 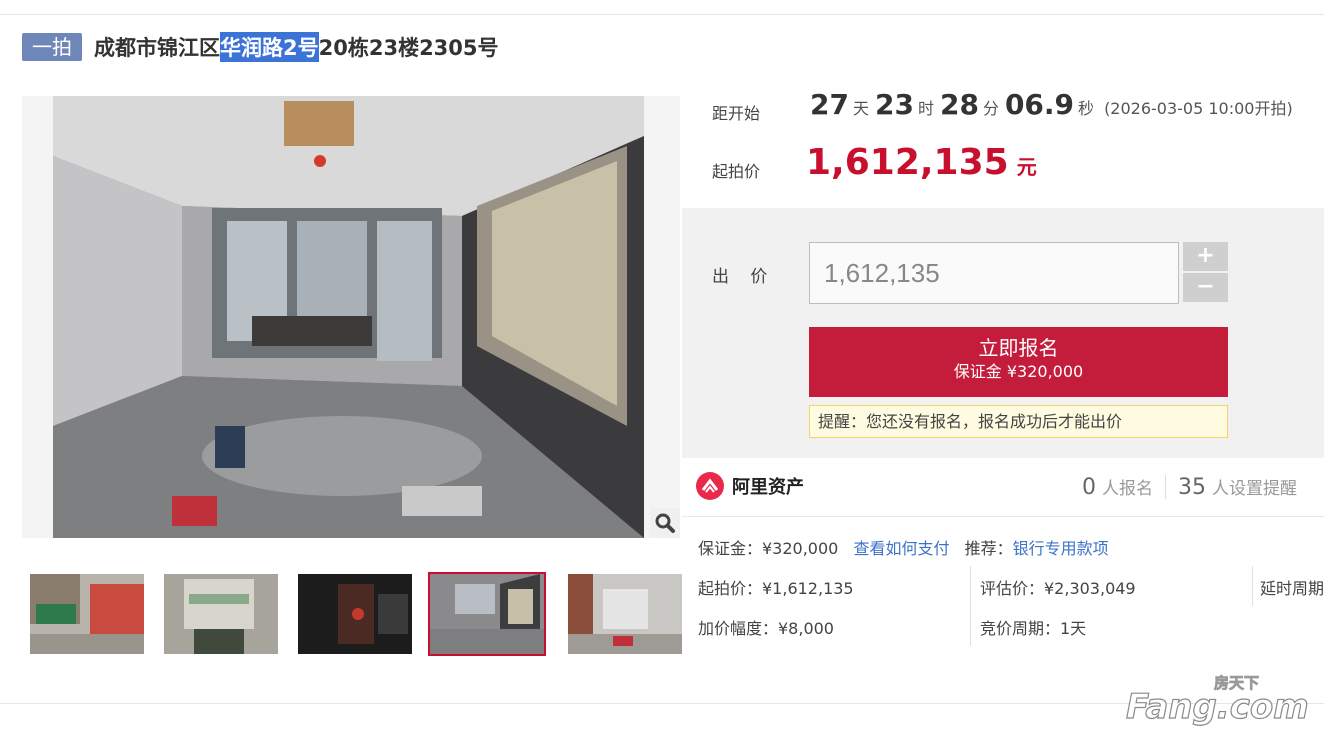 I want to click on property-title: 成都市锦江区 华润路2号 20栋23楼2305号, so click(x=296, y=47).